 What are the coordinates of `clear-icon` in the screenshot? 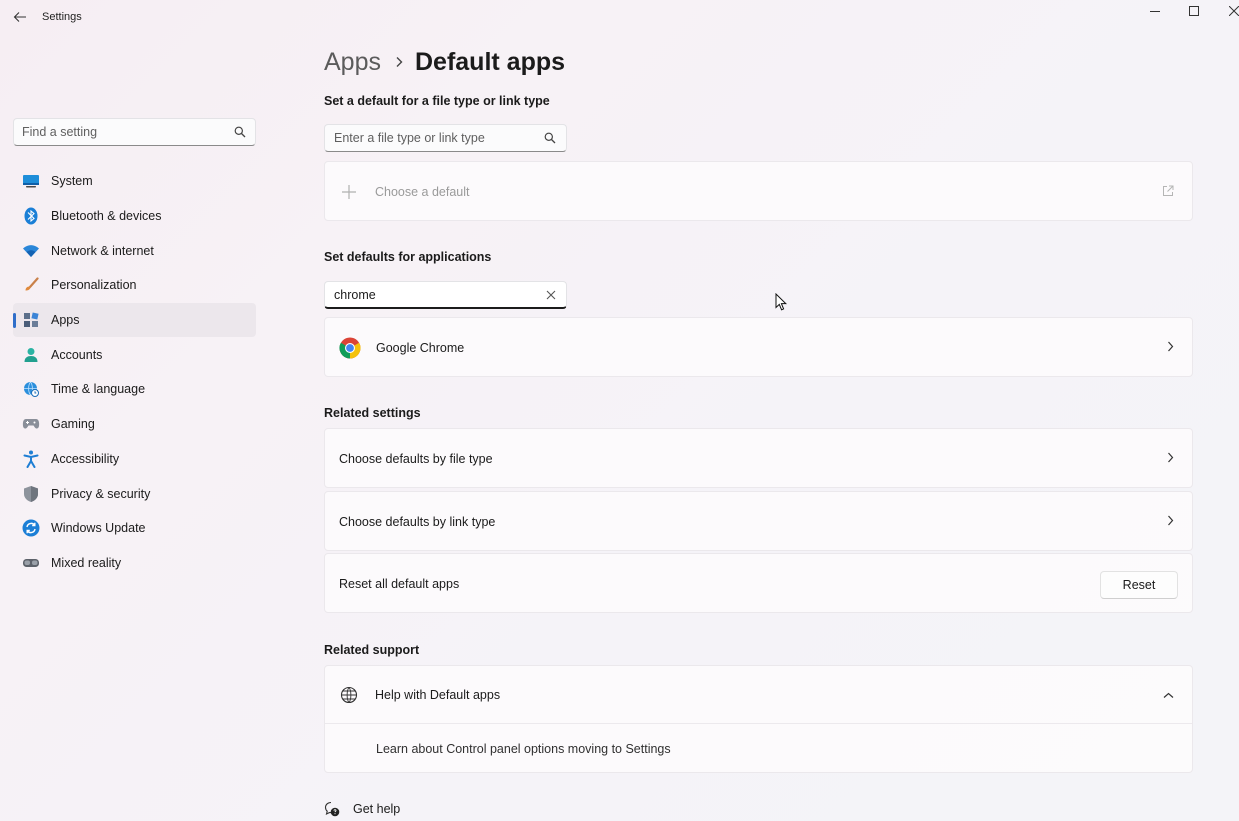 It's located at (551, 295).